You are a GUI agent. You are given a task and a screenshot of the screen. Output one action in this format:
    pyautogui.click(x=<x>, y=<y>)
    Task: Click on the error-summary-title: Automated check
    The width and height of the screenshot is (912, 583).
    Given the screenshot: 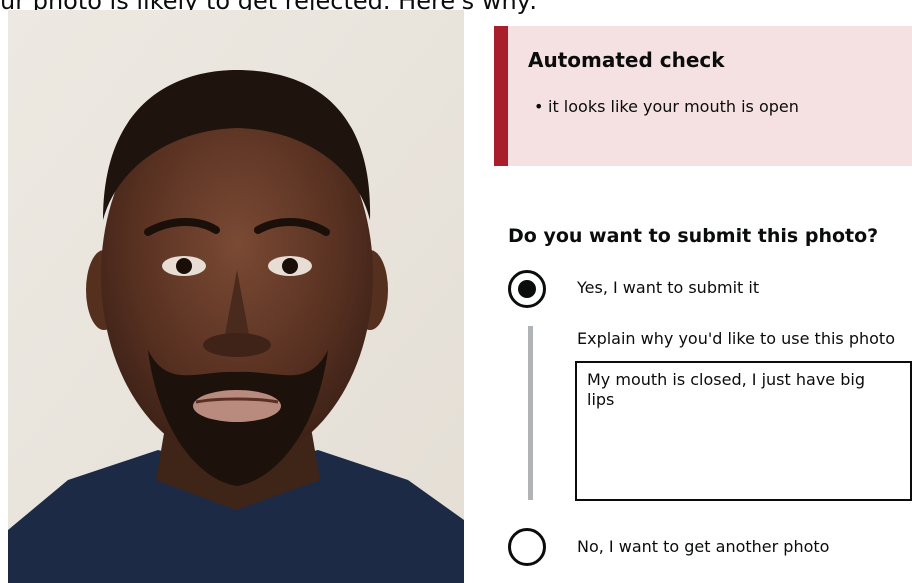 What is the action you would take?
    pyautogui.click(x=626, y=60)
    